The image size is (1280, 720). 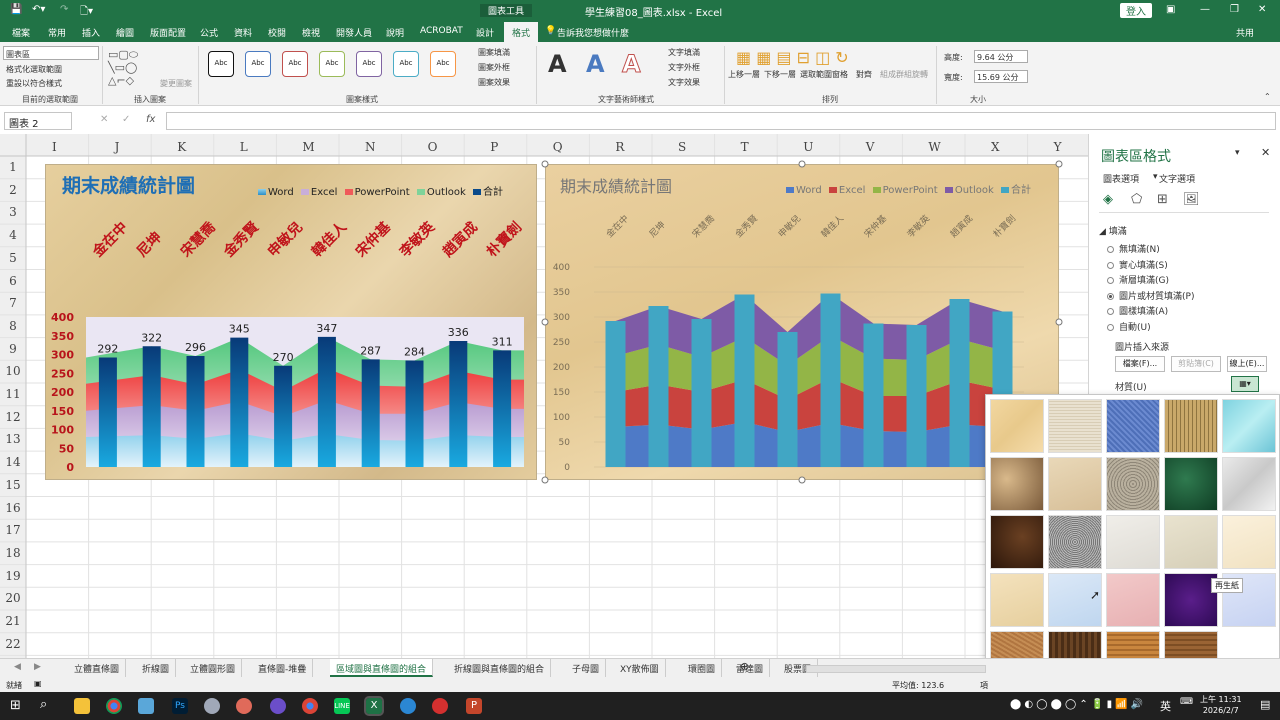 What do you see at coordinates (870, 147) in the screenshot?
I see `column-header: V` at bounding box center [870, 147].